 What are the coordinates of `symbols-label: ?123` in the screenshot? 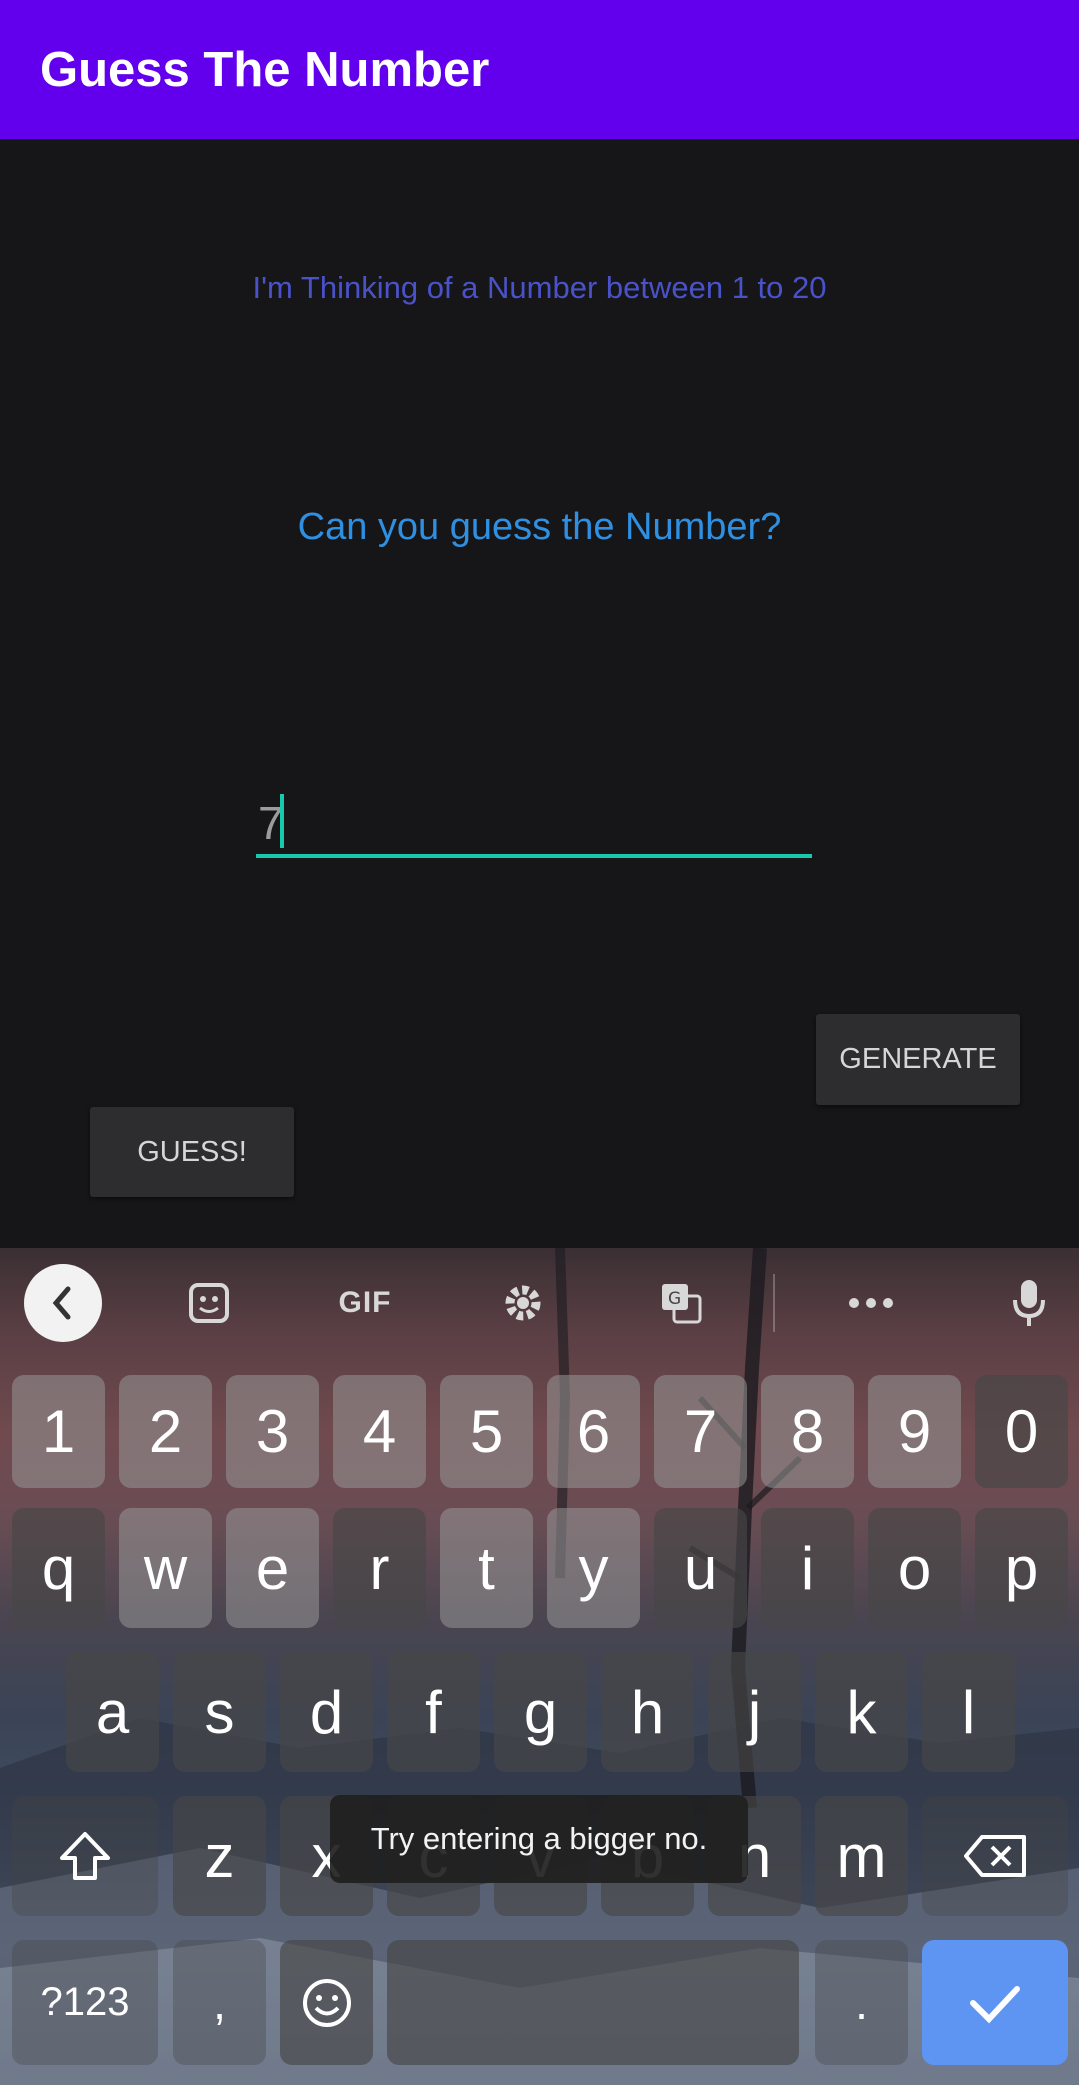 It's located at (85, 2002).